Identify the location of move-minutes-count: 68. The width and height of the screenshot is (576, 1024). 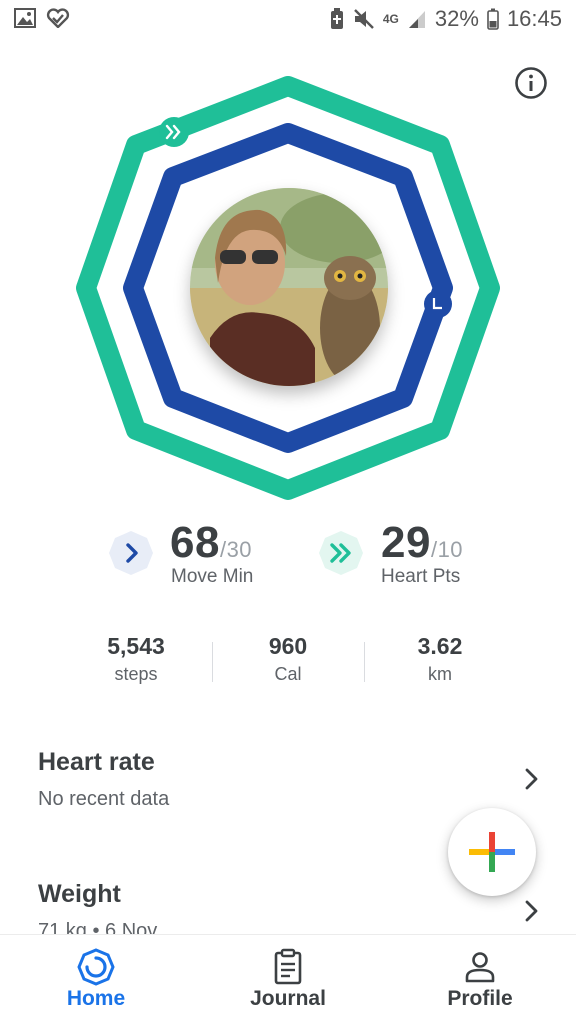
(195, 542).